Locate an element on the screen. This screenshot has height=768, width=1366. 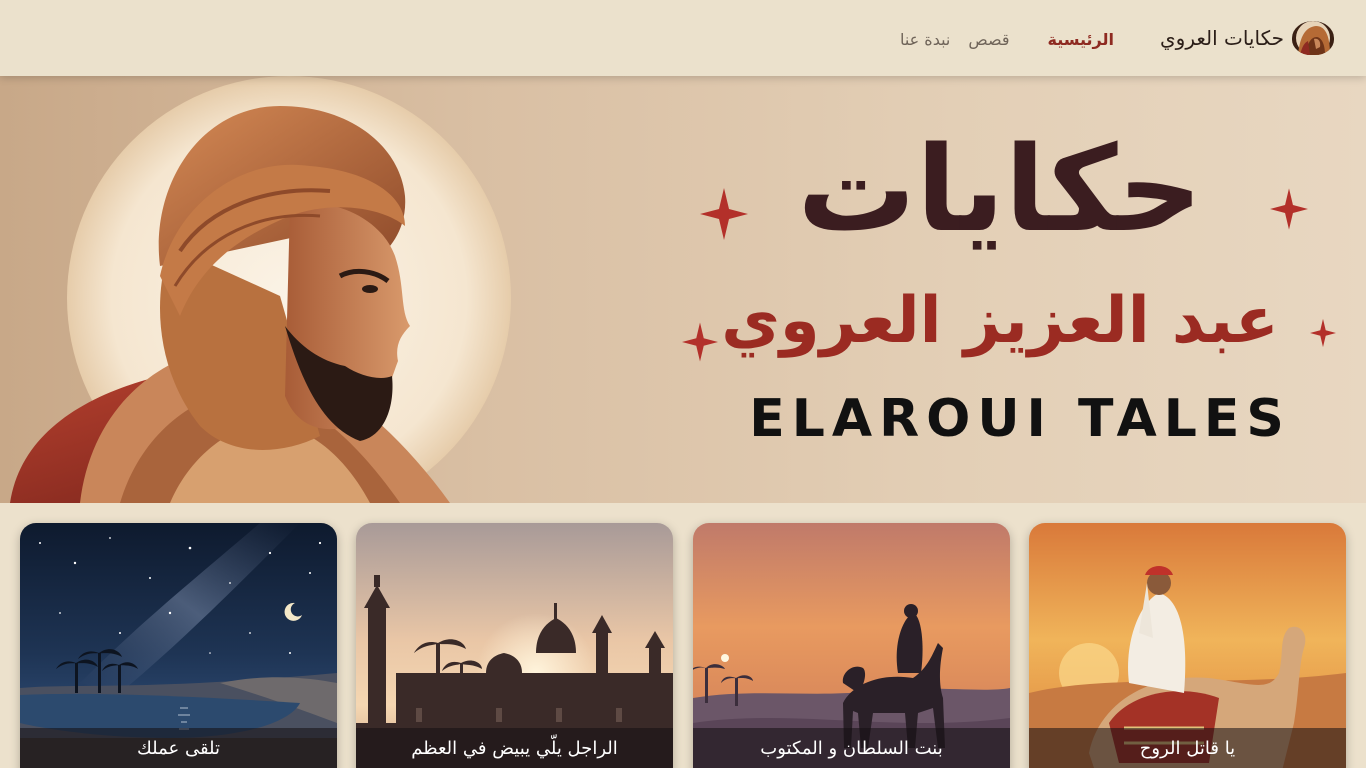
brand-home-link: حكايات العروي is located at coordinates (1247, 38).